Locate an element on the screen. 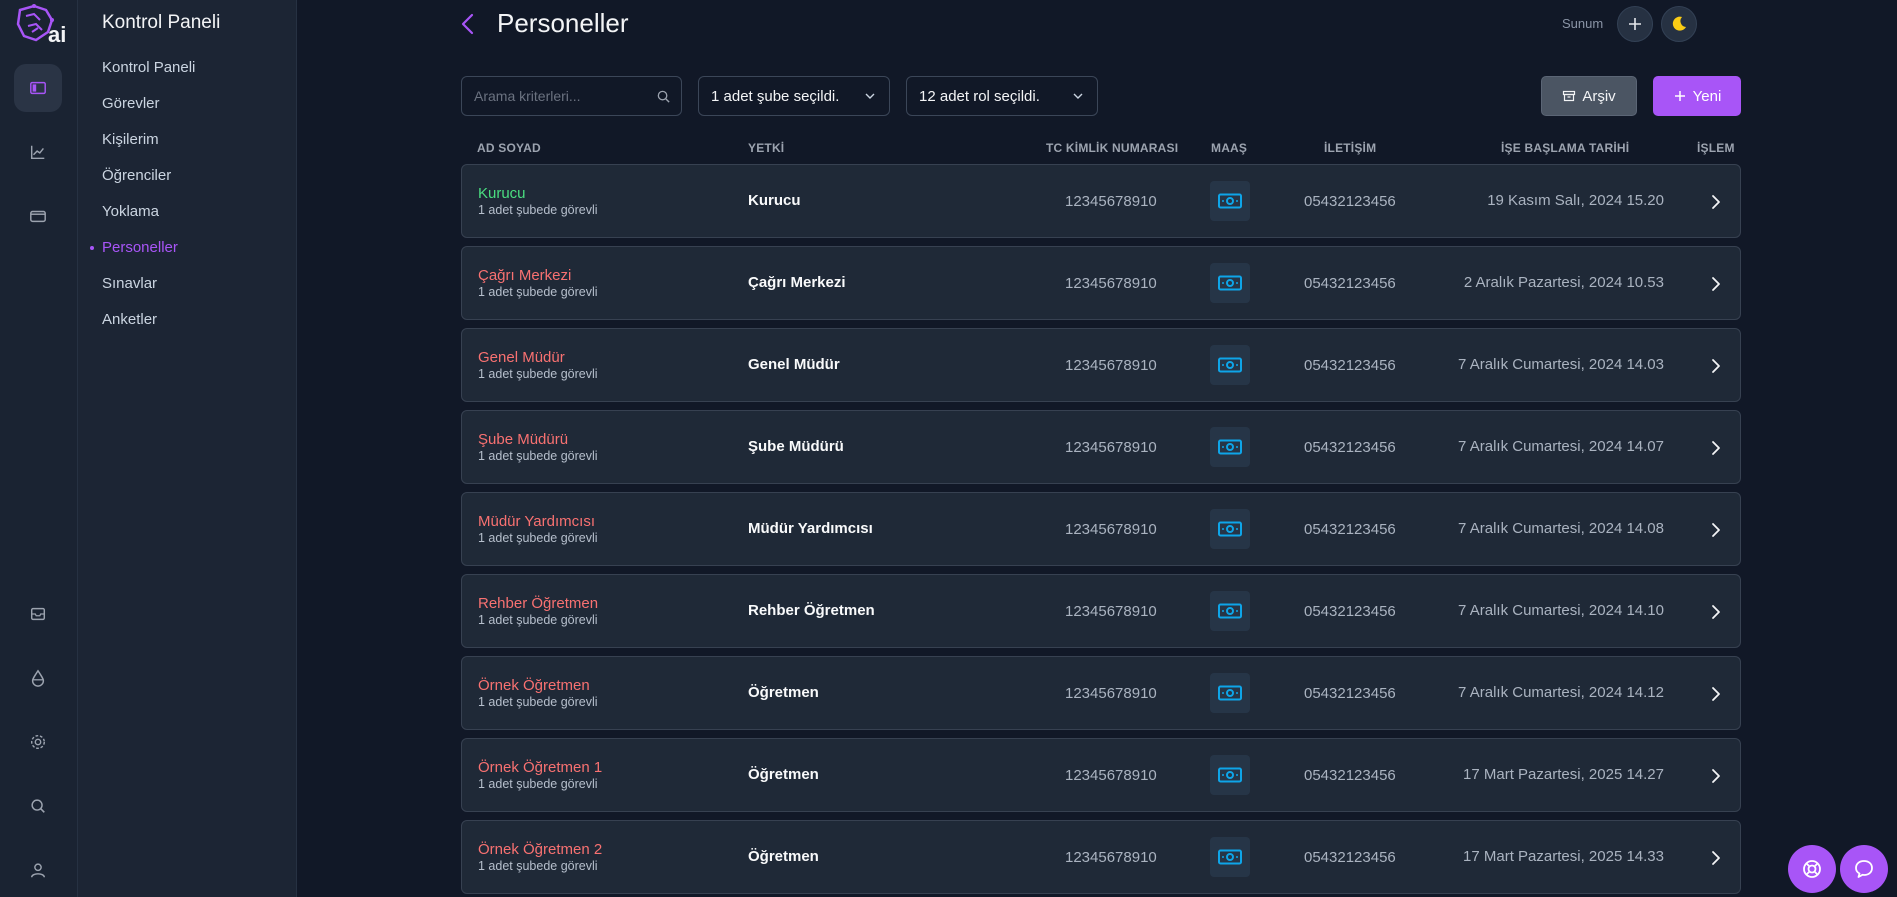 This screenshot has height=897, width=1897. menu-item-1: Görevler is located at coordinates (148, 111).